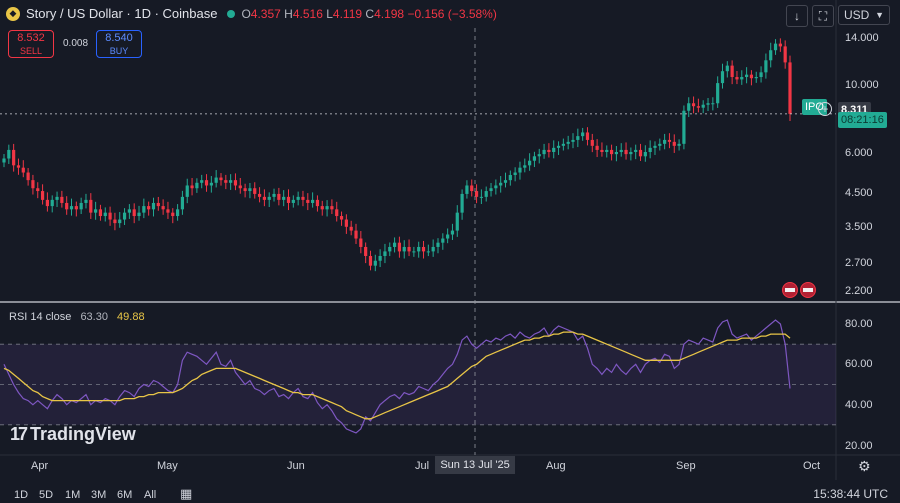 The image size is (900, 503). Describe the element at coordinates (862, 85) in the screenshot. I see `price-tick: 10.000` at that location.